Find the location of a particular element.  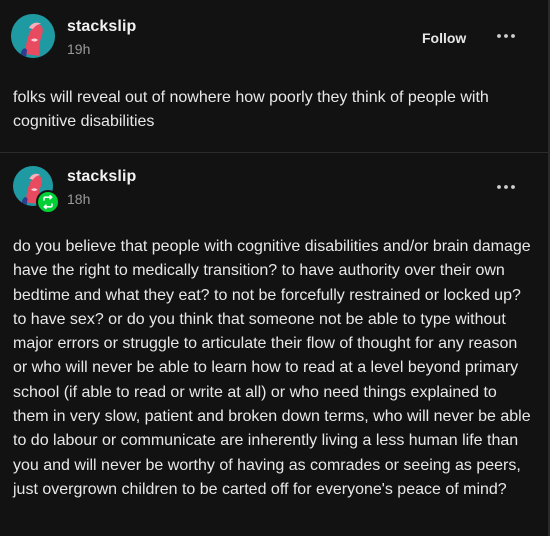

reblog-icon is located at coordinates (48, 202).